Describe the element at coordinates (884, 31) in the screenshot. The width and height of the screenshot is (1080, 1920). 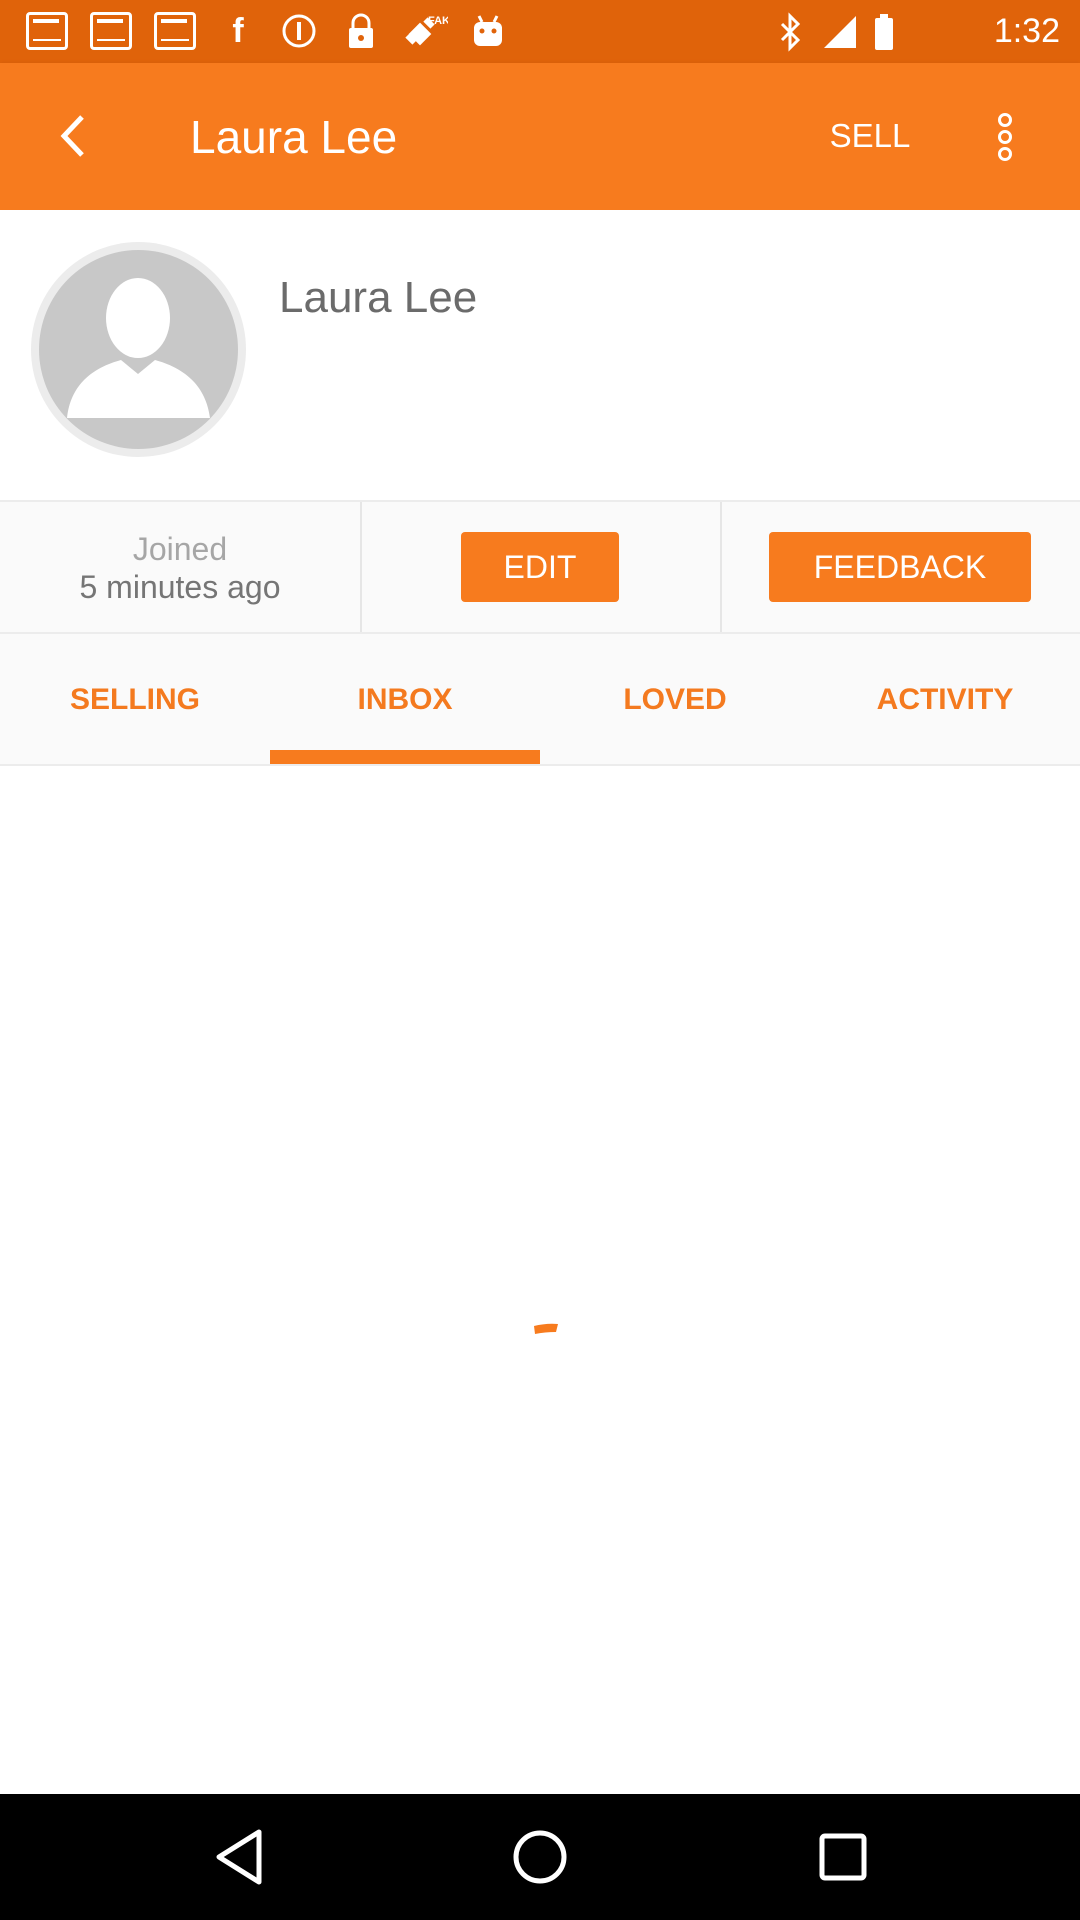
I see `battery-icon` at that location.